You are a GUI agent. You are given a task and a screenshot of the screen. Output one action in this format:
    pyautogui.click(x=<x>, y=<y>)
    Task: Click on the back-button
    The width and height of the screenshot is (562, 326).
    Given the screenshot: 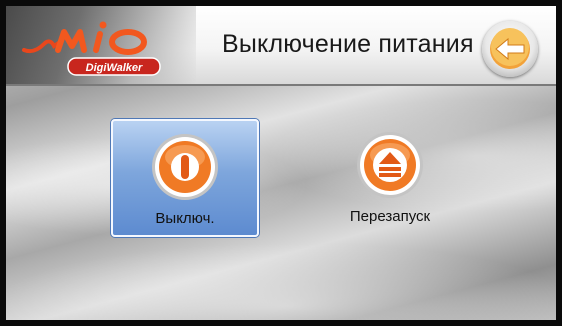 What is the action you would take?
    pyautogui.click(x=510, y=49)
    